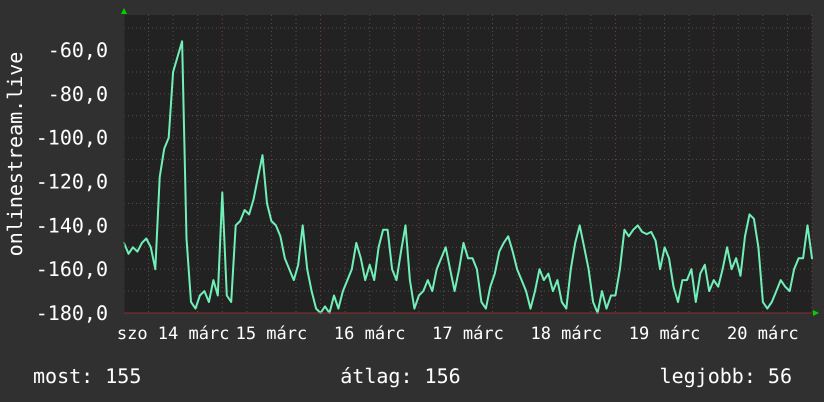  What do you see at coordinates (400, 376) in the screenshot?
I see `legend-value: átlag: 156` at bounding box center [400, 376].